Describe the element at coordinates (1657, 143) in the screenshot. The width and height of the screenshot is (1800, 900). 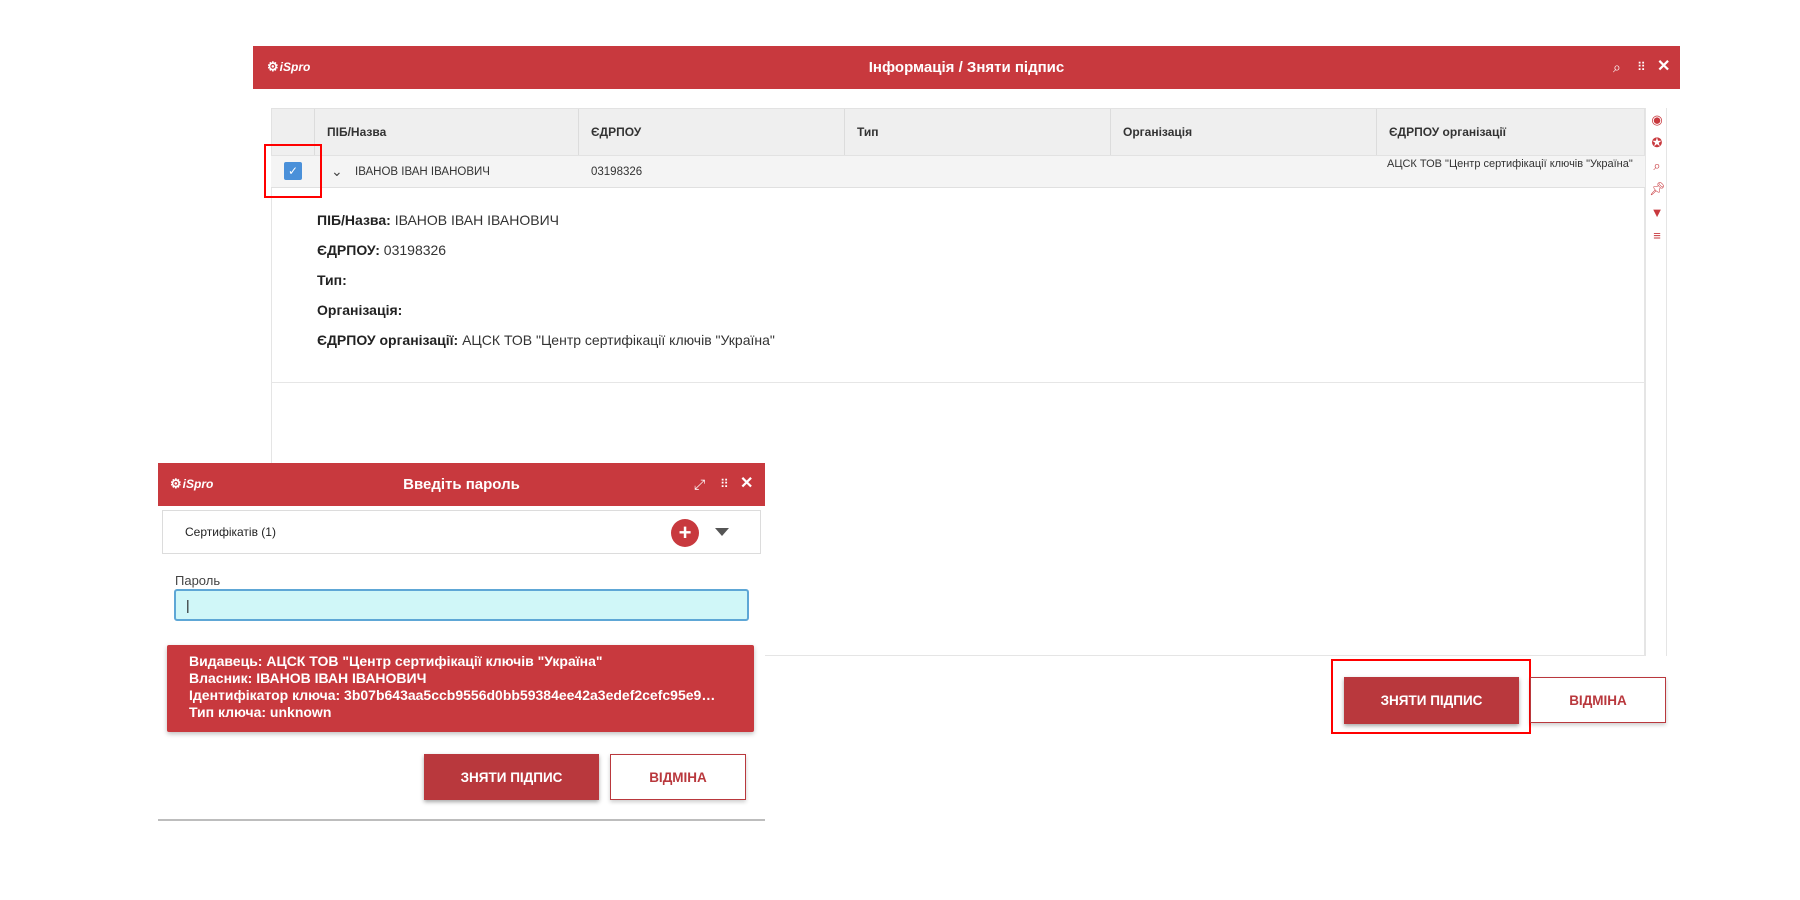
I see `palette-icon: ✪` at that location.